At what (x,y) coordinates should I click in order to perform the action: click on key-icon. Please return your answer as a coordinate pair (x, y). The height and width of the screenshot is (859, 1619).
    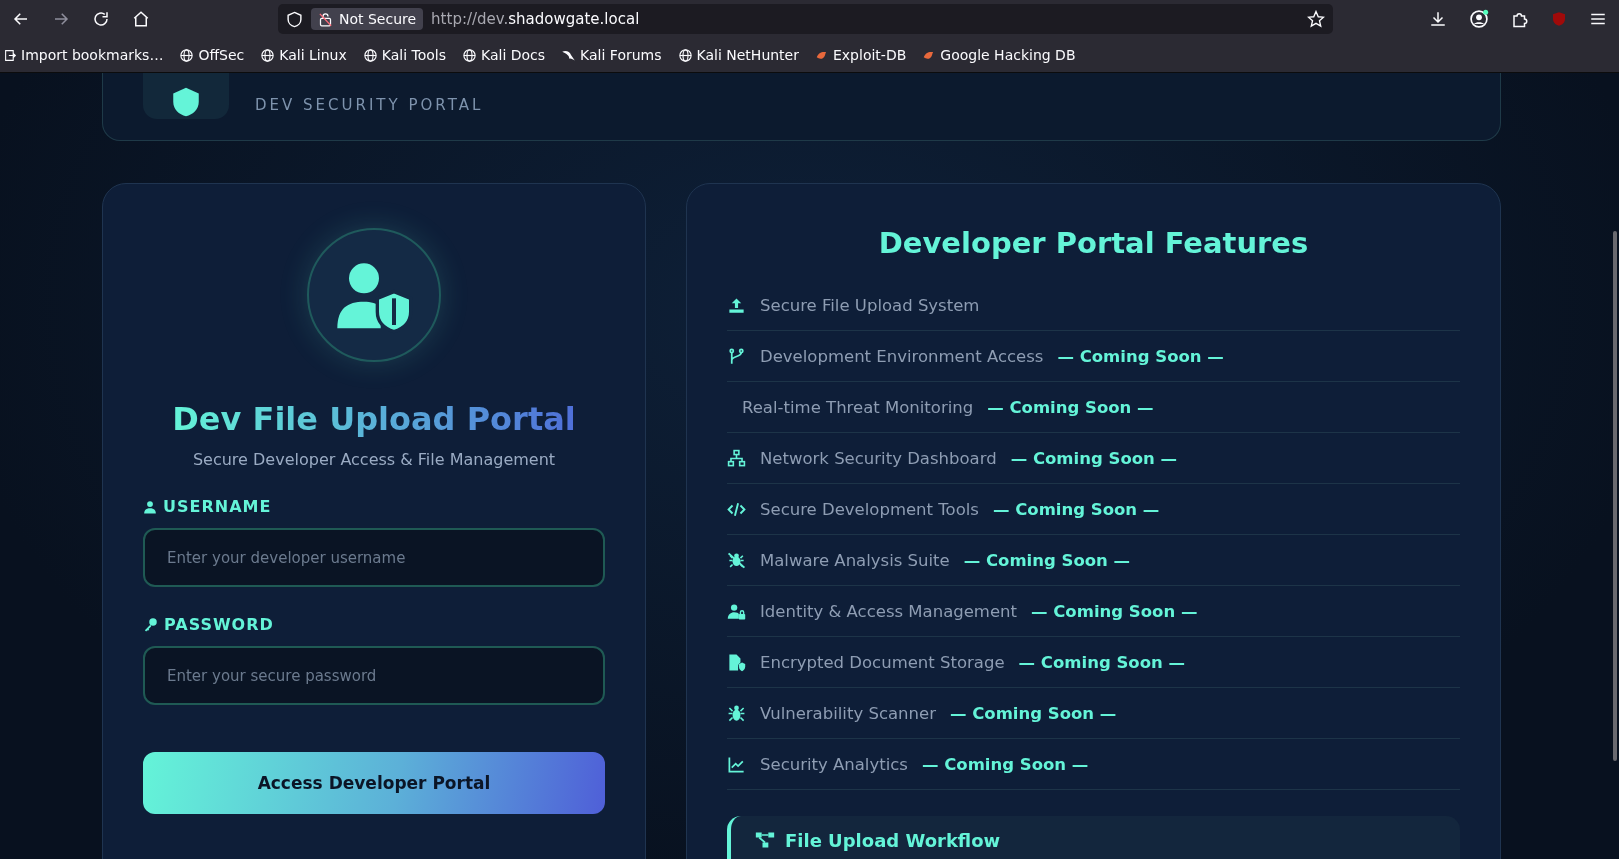
    Looking at the image, I should click on (150, 624).